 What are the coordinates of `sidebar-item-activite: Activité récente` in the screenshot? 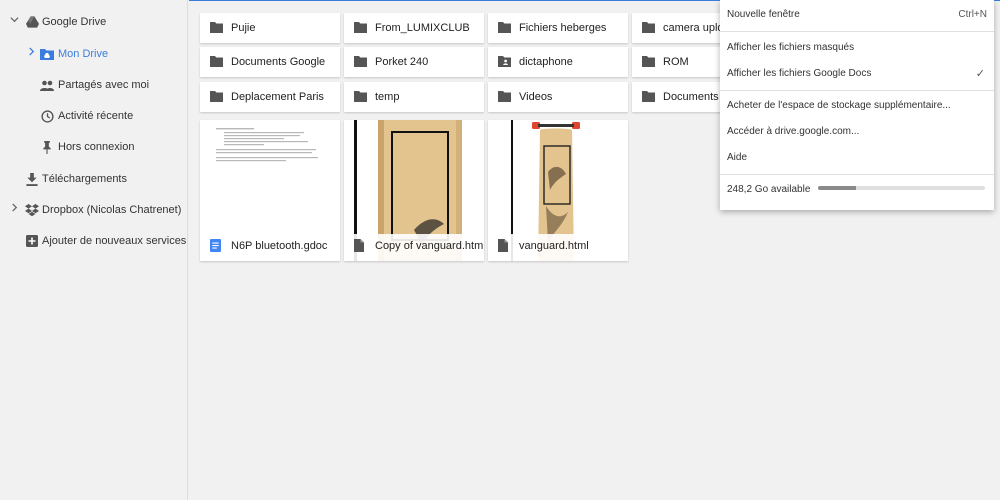 It's located at (93, 116).